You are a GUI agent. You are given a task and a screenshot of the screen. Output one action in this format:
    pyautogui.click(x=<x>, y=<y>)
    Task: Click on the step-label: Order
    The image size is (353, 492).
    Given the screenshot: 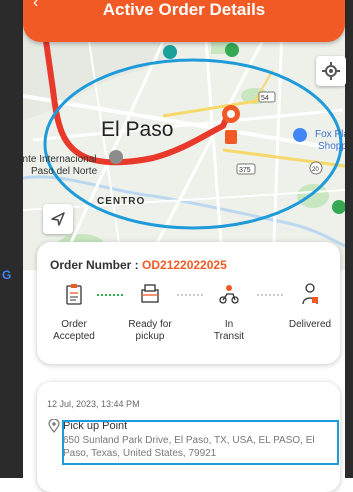 What is the action you would take?
    pyautogui.click(x=74, y=324)
    